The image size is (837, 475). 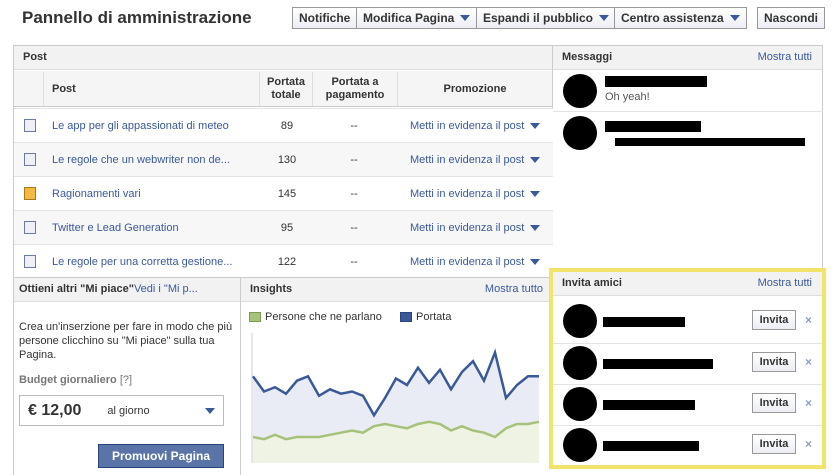 I want to click on insights-title: Insights, so click(x=271, y=289).